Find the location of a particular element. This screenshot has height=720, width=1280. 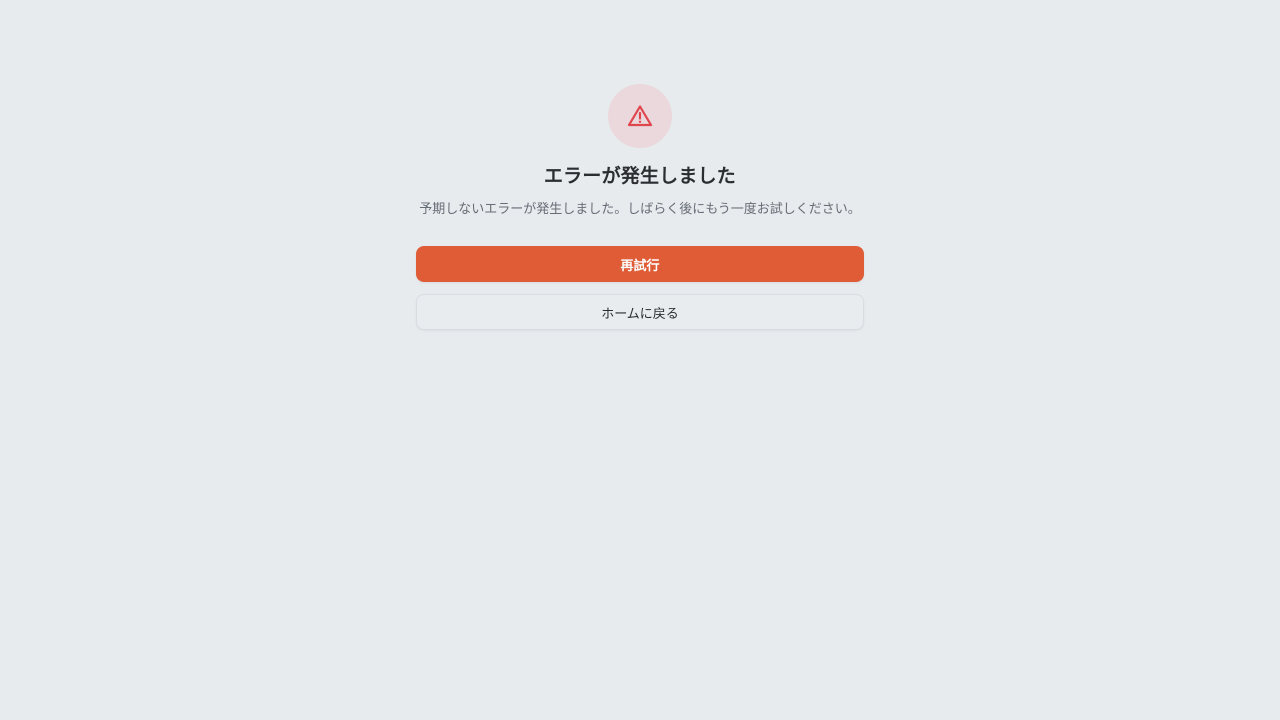

alert-triangle-icon is located at coordinates (640, 116).